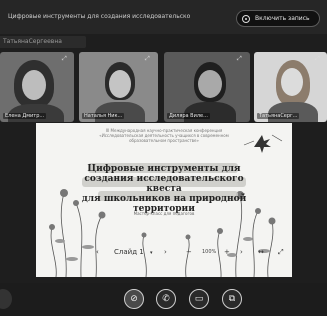 This screenshot has height=316, width=327. Describe the element at coordinates (134, 299) in the screenshot. I see `microphone-off-icon: ⊘` at that location.